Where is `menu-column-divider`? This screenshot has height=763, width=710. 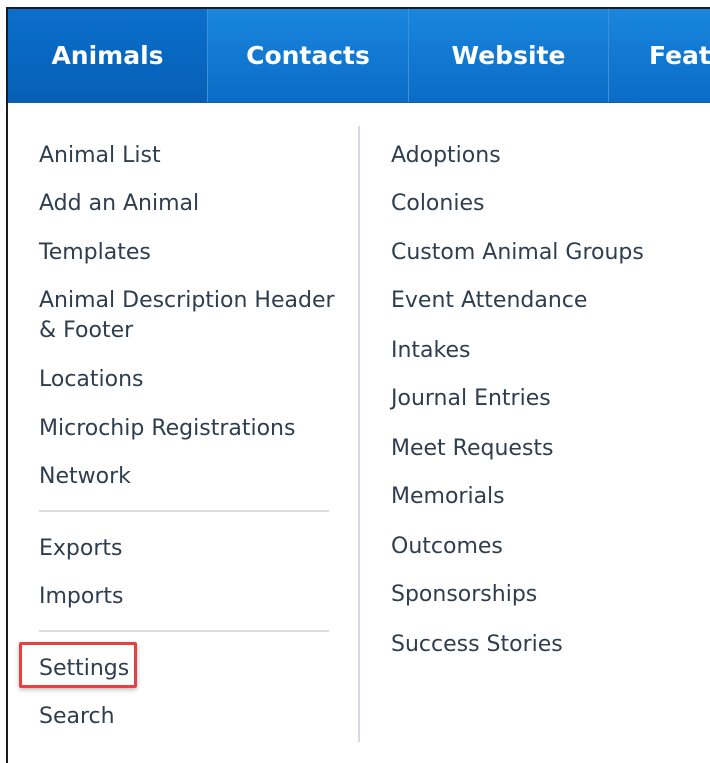 menu-column-divider is located at coordinates (359, 434).